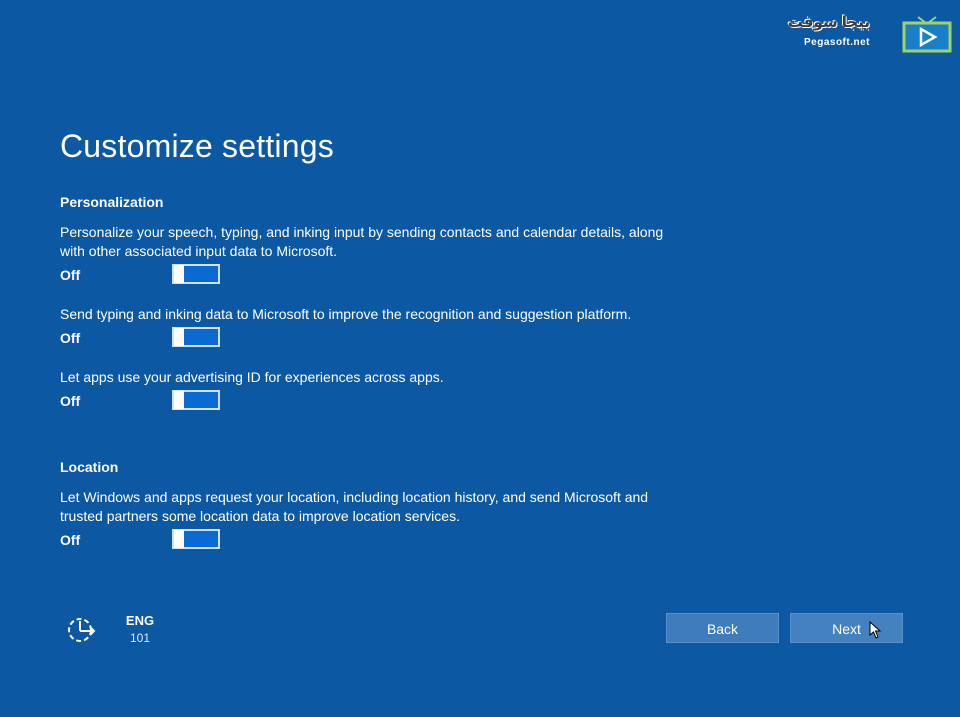 The width and height of the screenshot is (960, 717). What do you see at coordinates (836, 42) in the screenshot?
I see `watermark-site-text: Pegasoft.net` at bounding box center [836, 42].